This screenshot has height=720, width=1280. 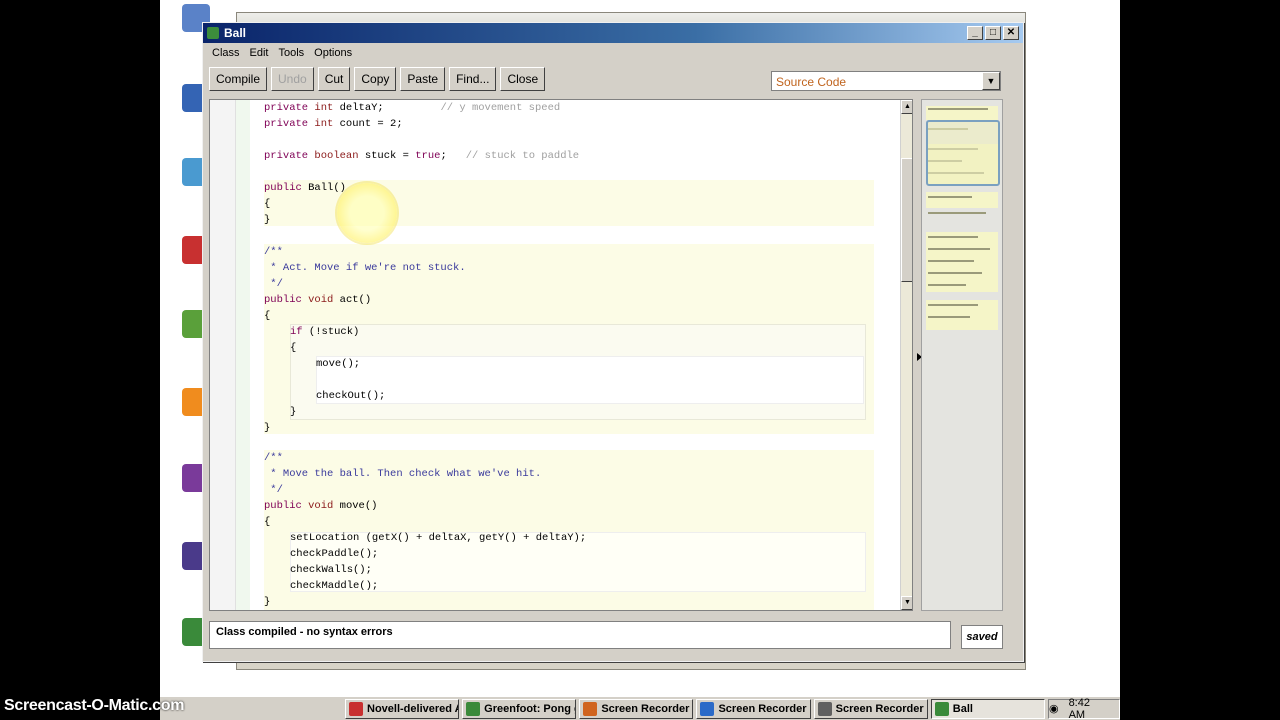 I want to click on copy-button: Copy, so click(x=375, y=79).